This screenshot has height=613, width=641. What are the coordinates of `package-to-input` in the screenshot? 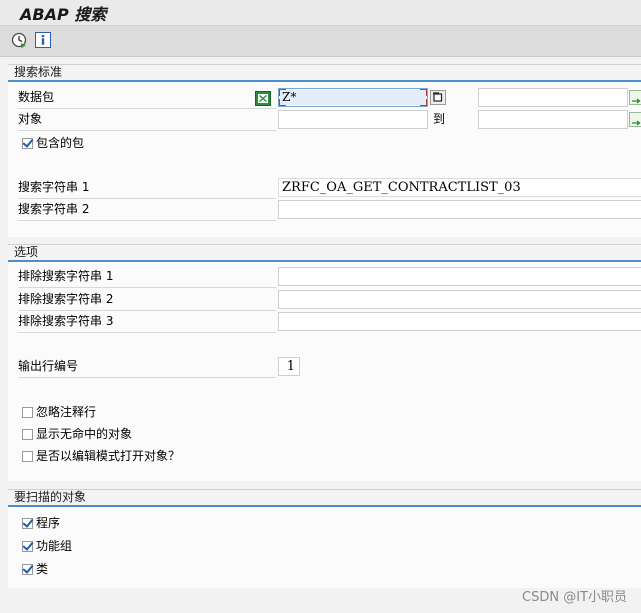 It's located at (553, 97).